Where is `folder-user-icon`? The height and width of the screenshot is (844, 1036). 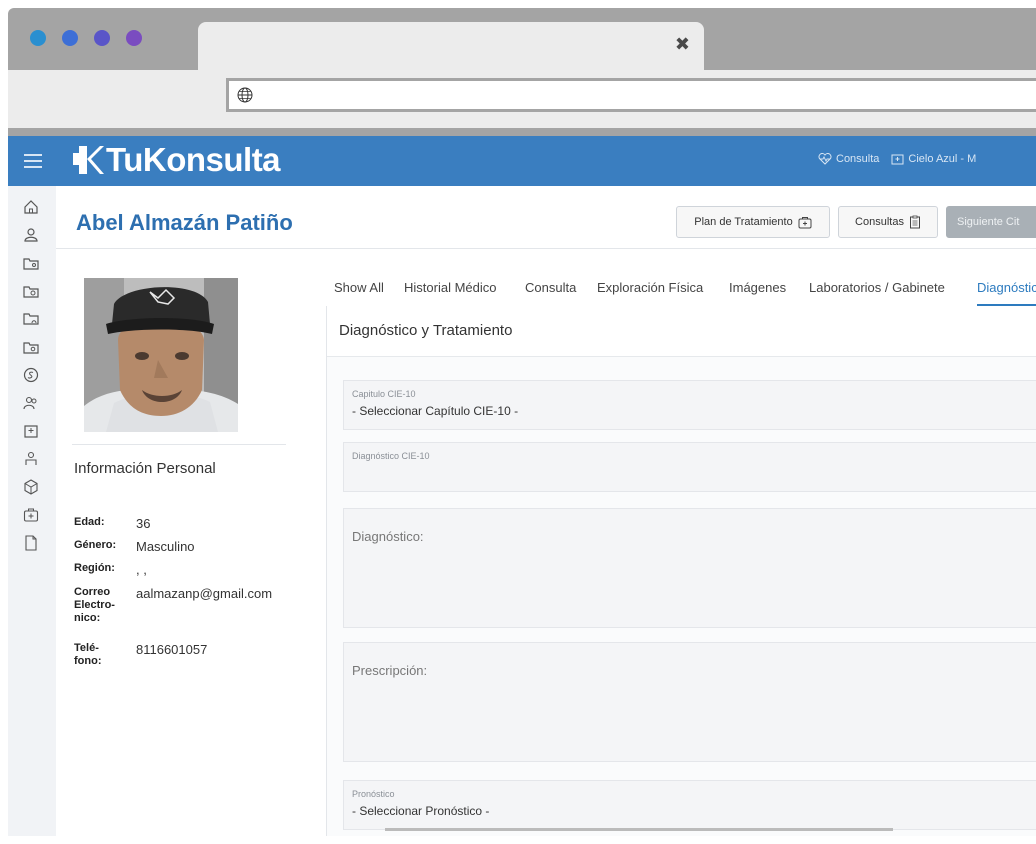 folder-user-icon is located at coordinates (31, 263).